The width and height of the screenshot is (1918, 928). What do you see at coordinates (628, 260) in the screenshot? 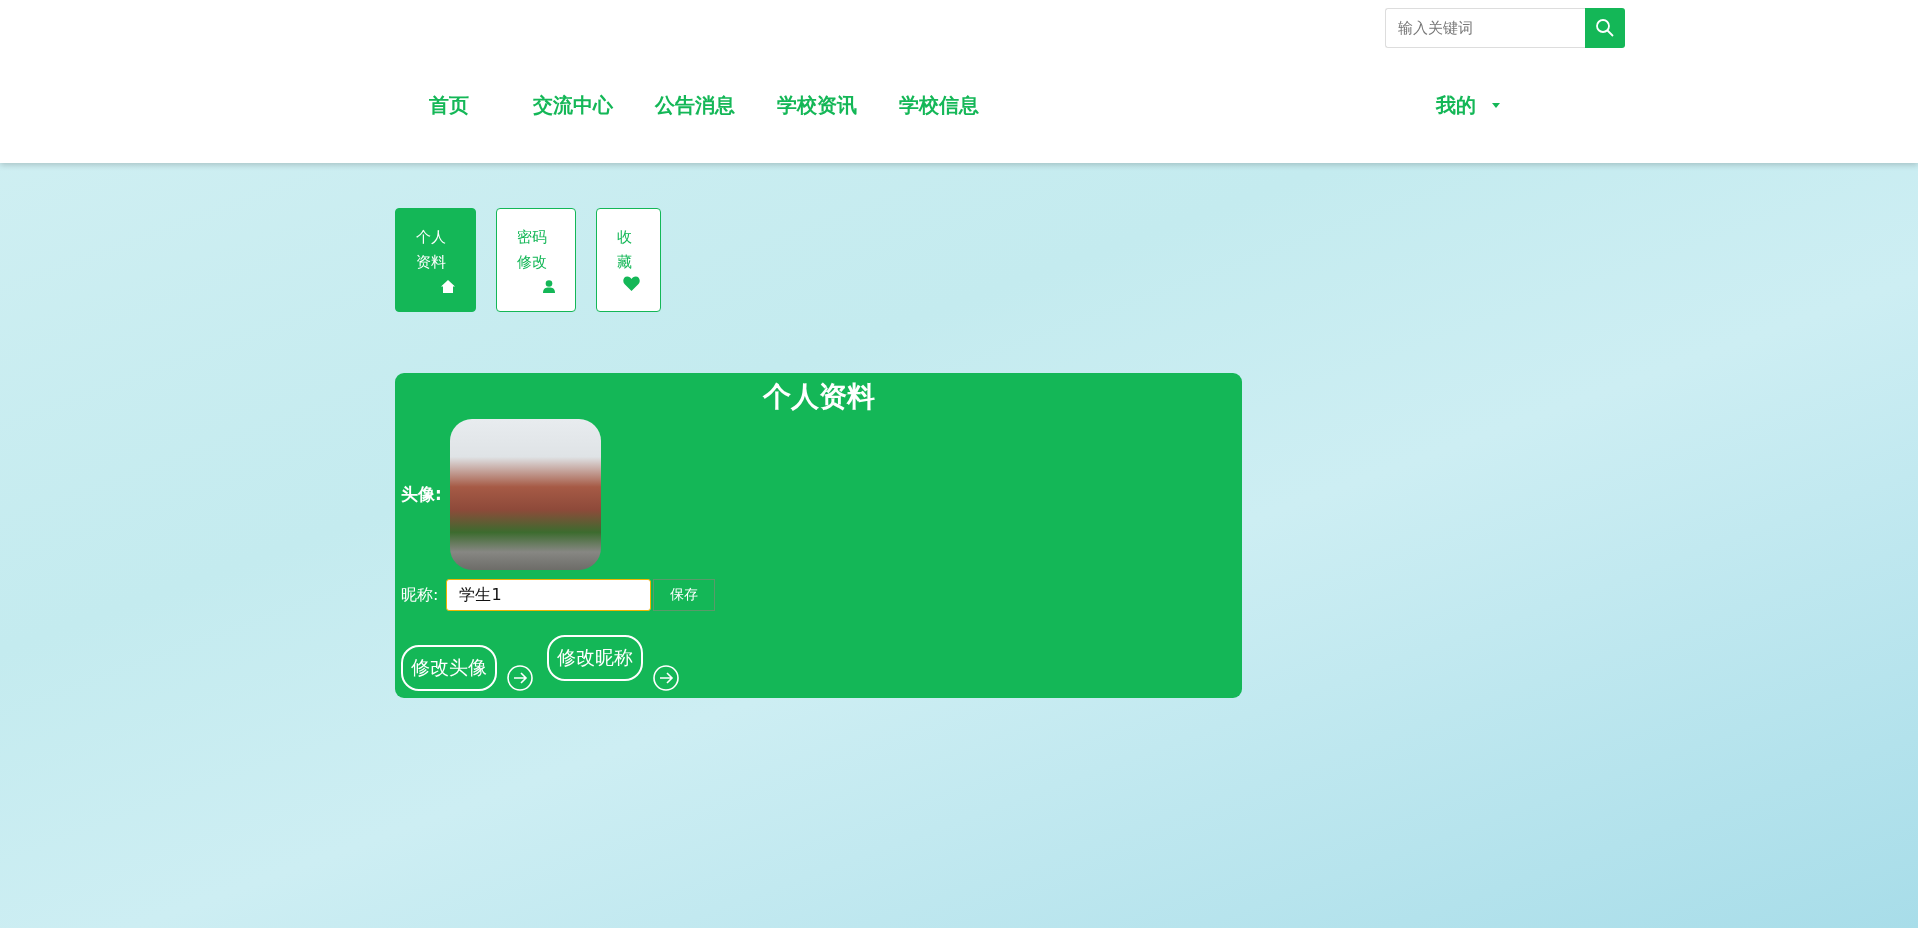
I see `sidebar-tab: 收藏` at bounding box center [628, 260].